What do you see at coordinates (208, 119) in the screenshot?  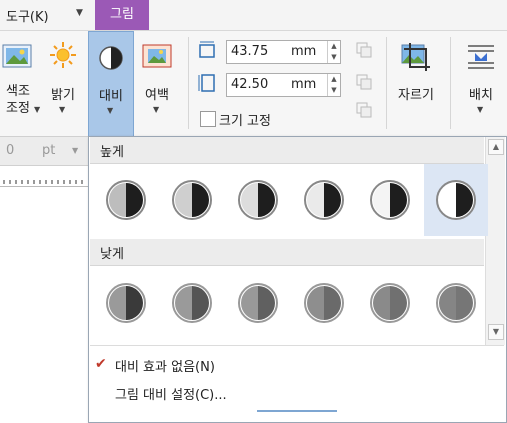 I see `size-lock-checkbox` at bounding box center [208, 119].